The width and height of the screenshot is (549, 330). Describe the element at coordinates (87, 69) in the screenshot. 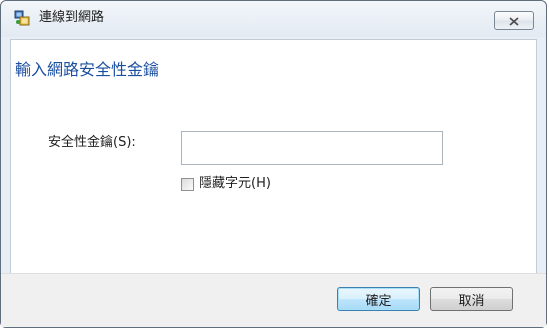

I see `page-heading: 輸入網路安全性金鑰` at that location.